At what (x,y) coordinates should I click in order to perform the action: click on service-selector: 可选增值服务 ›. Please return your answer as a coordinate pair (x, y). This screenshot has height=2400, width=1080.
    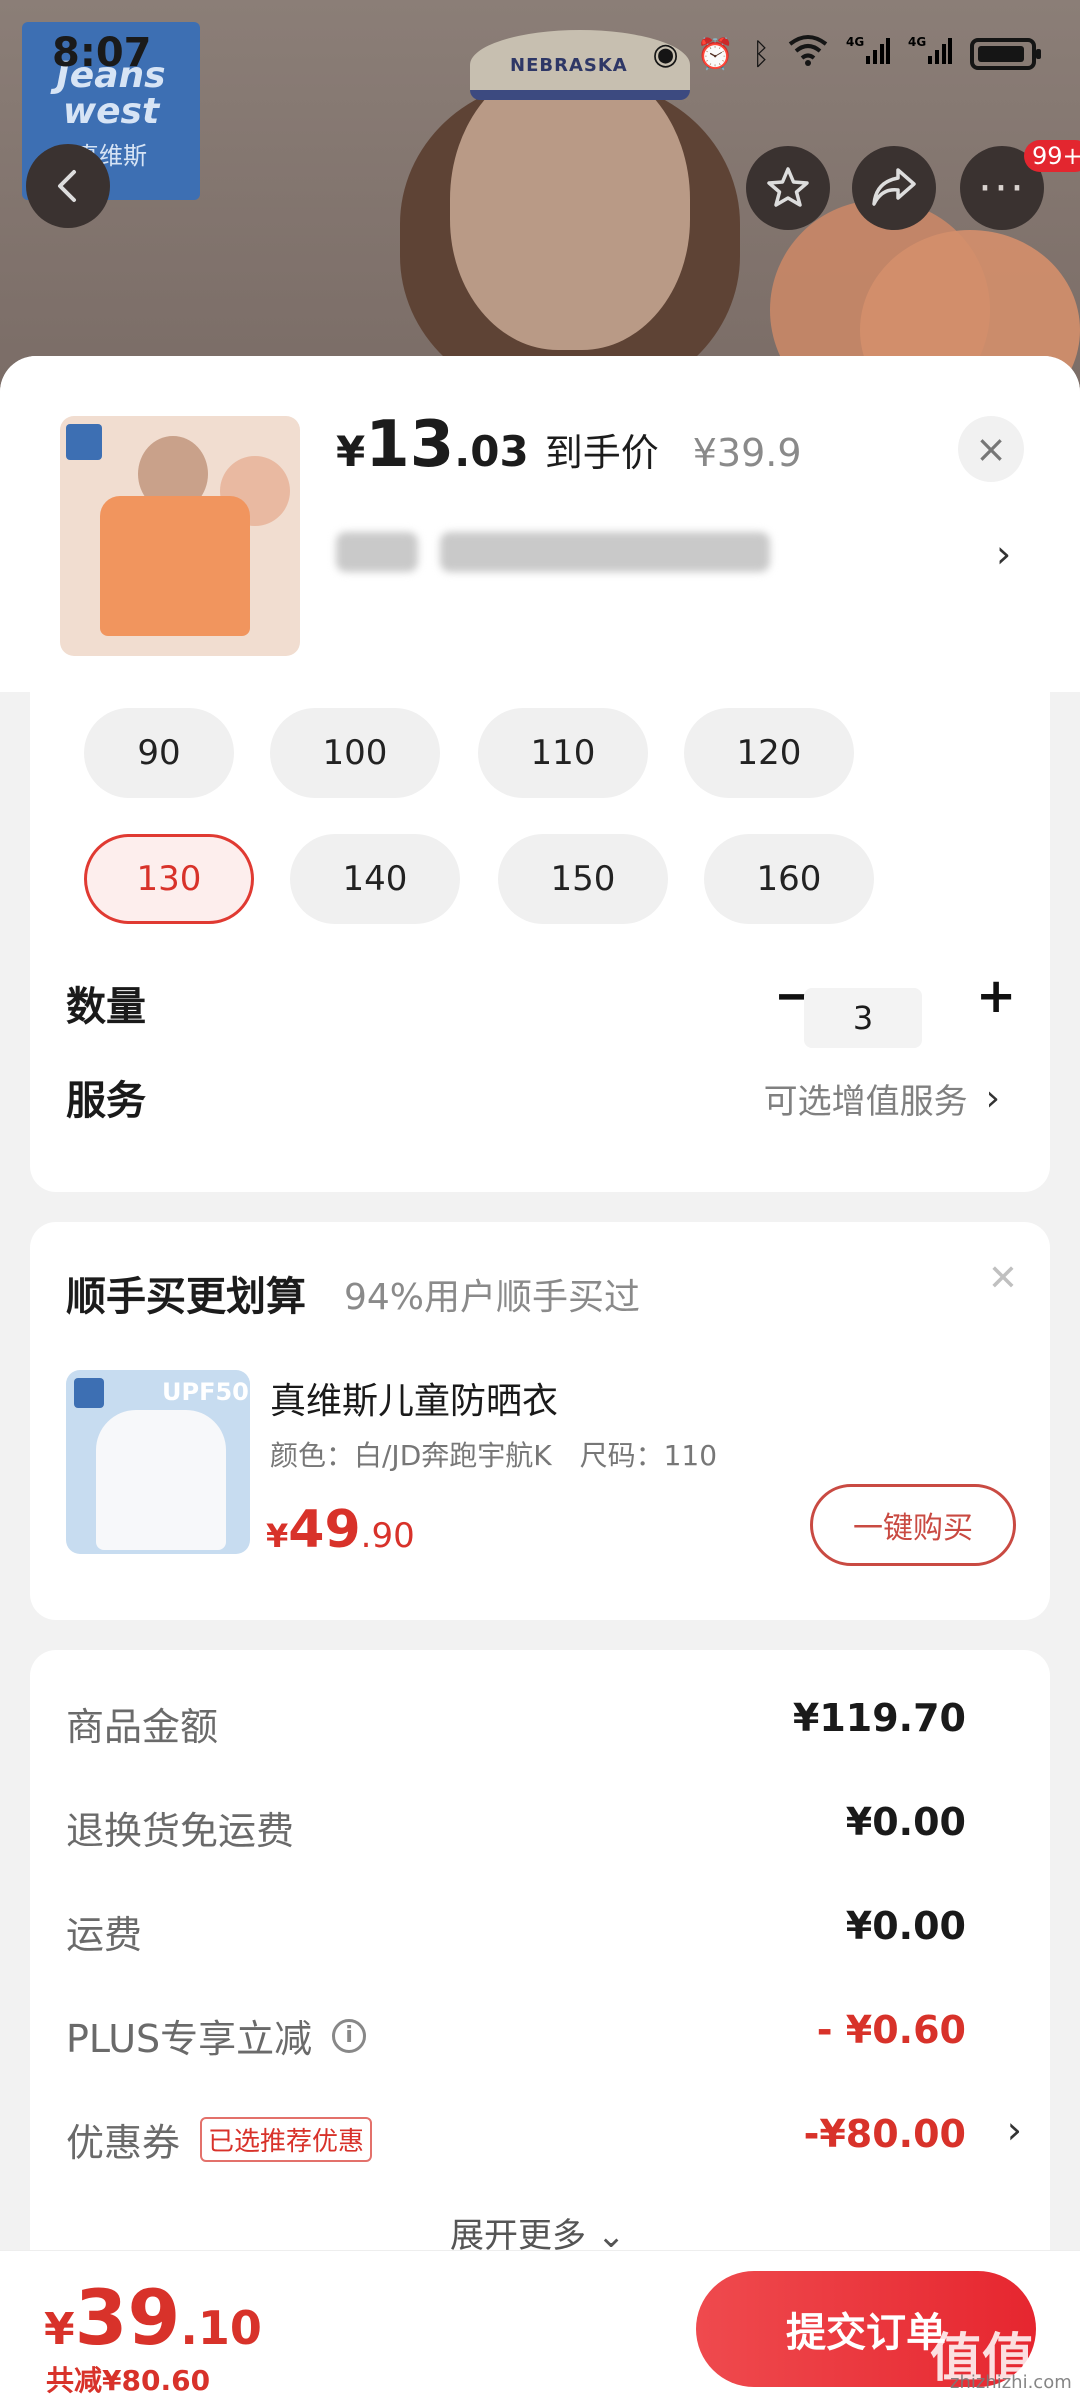
    Looking at the image, I should click on (882, 1098).